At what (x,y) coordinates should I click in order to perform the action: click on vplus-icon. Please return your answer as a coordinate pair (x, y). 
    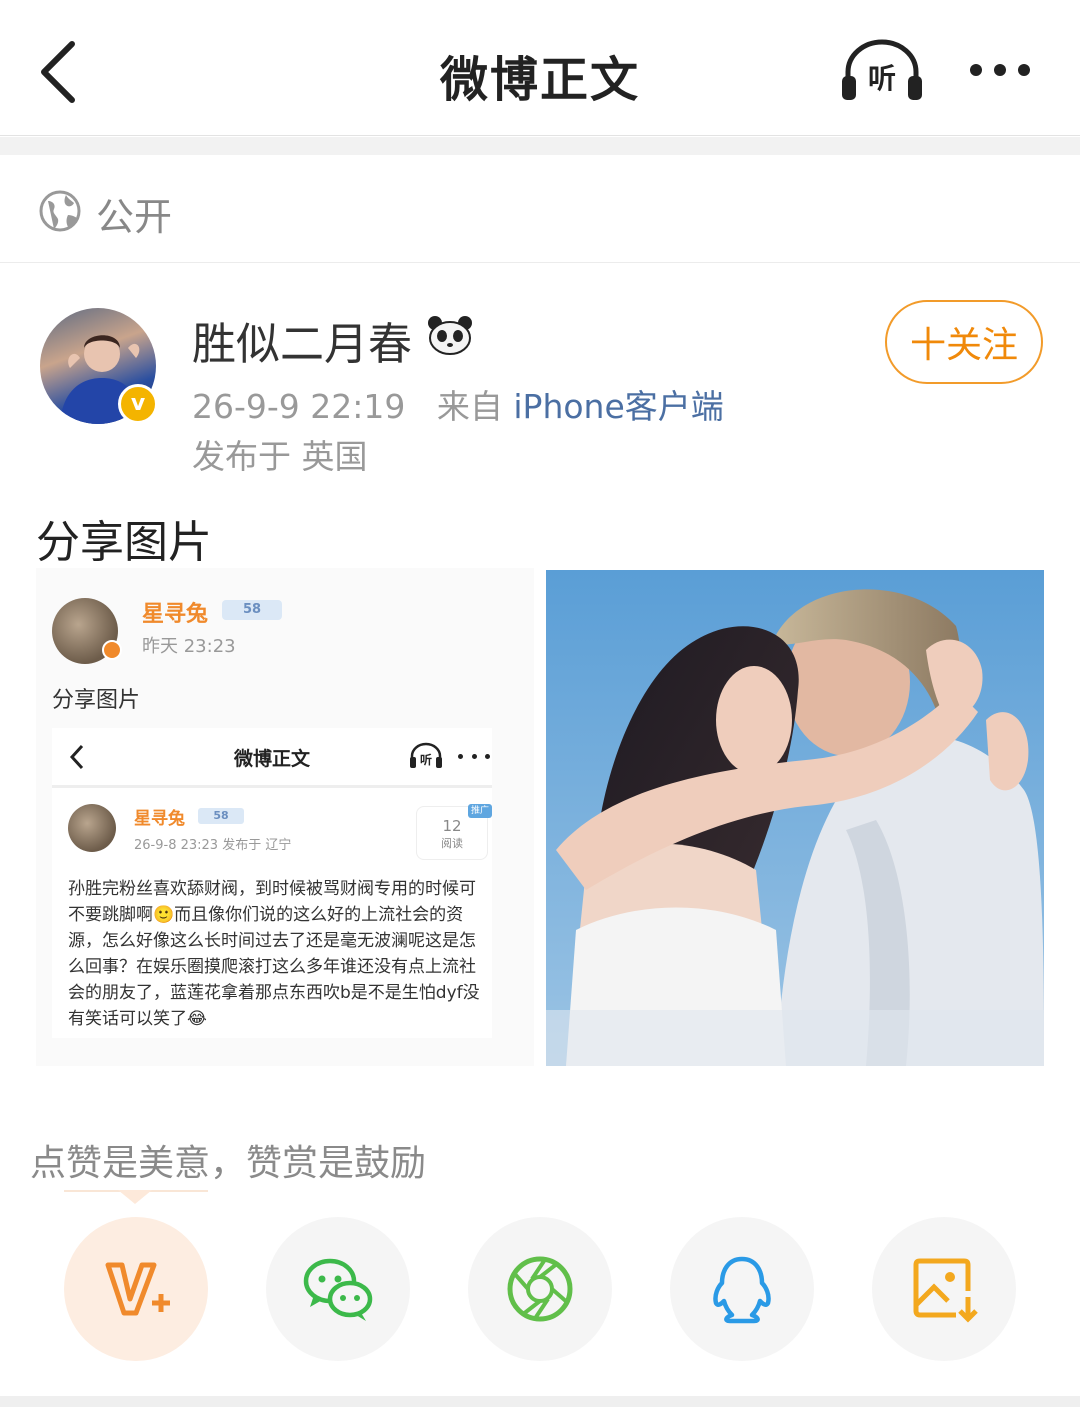
    Looking at the image, I should click on (137, 1289).